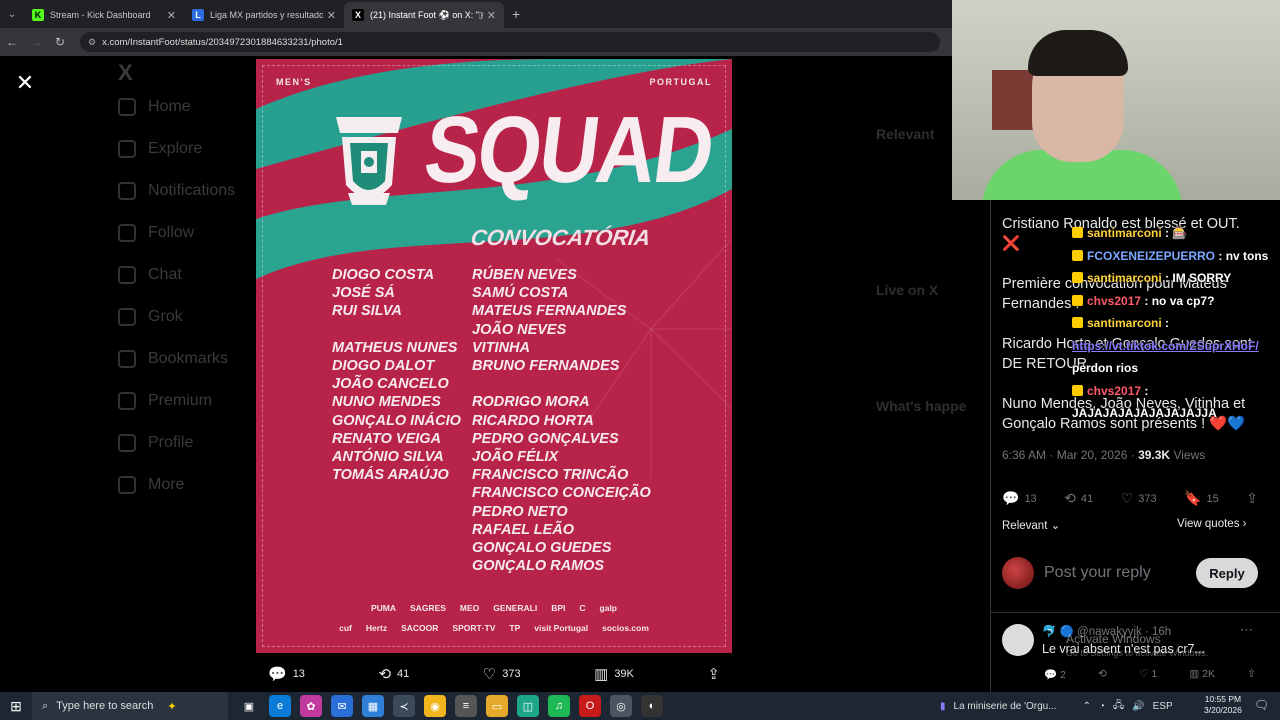 This screenshot has width=1280, height=720. I want to click on new-tab-plus-icon: +, so click(516, 14).